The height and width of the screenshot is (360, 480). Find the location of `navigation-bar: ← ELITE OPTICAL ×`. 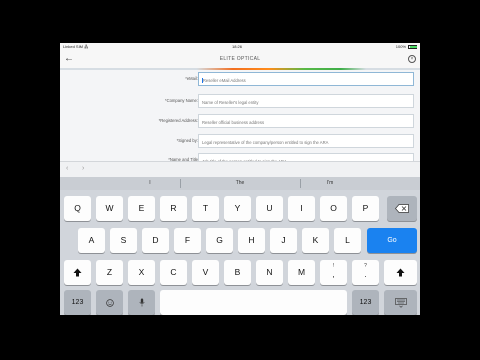

navigation-bar: ← ELITE OPTICAL × is located at coordinates (240, 59).